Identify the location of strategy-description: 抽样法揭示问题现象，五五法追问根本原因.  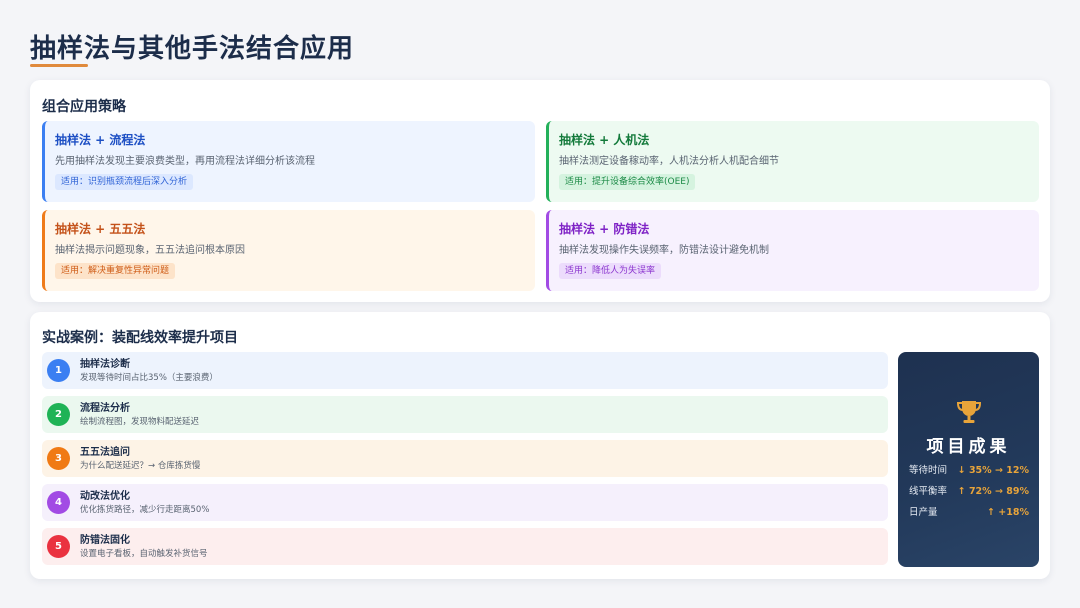
(150, 250).